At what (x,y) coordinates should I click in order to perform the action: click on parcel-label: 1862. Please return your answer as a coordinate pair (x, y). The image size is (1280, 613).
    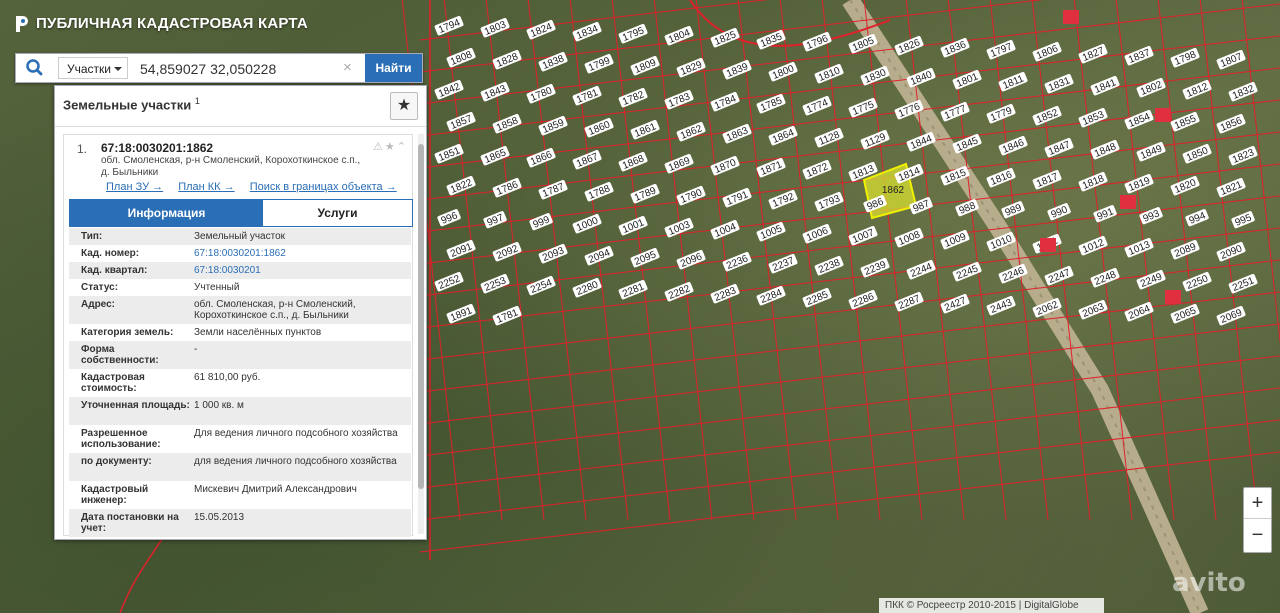
    Looking at the image, I should click on (691, 131).